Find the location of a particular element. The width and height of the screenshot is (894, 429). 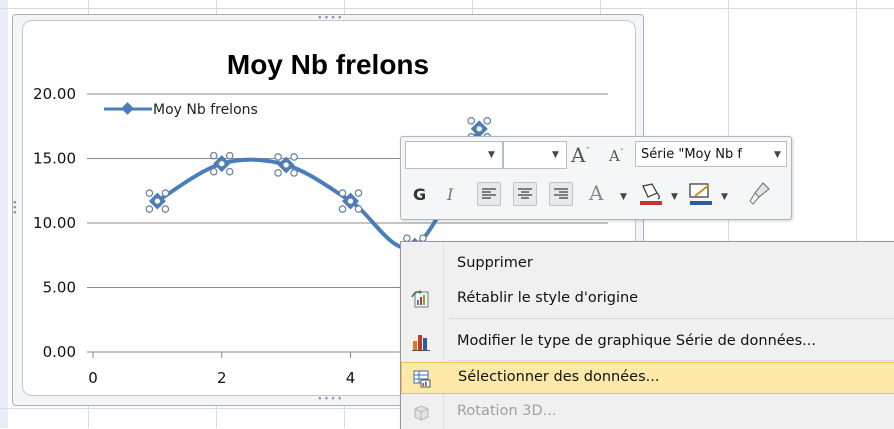

format-painter-icon is located at coordinates (759, 194).